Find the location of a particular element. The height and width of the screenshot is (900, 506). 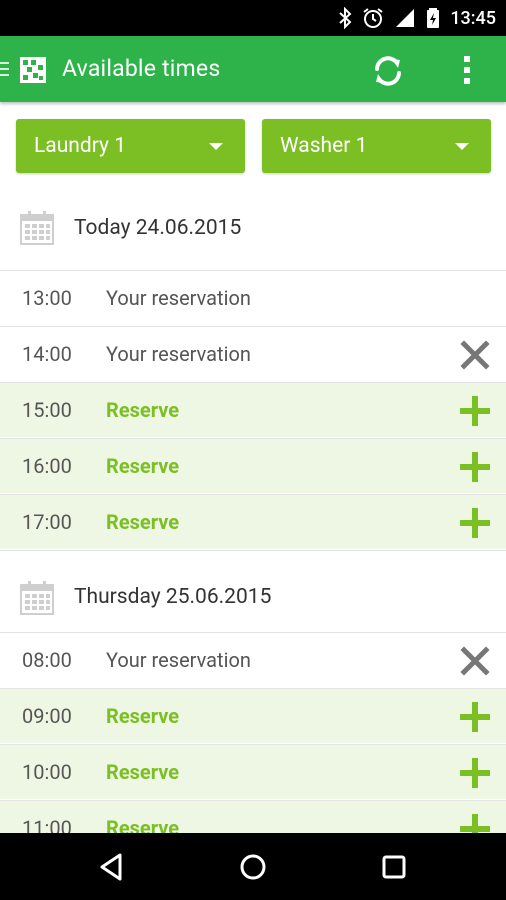

signal-icon is located at coordinates (405, 18).